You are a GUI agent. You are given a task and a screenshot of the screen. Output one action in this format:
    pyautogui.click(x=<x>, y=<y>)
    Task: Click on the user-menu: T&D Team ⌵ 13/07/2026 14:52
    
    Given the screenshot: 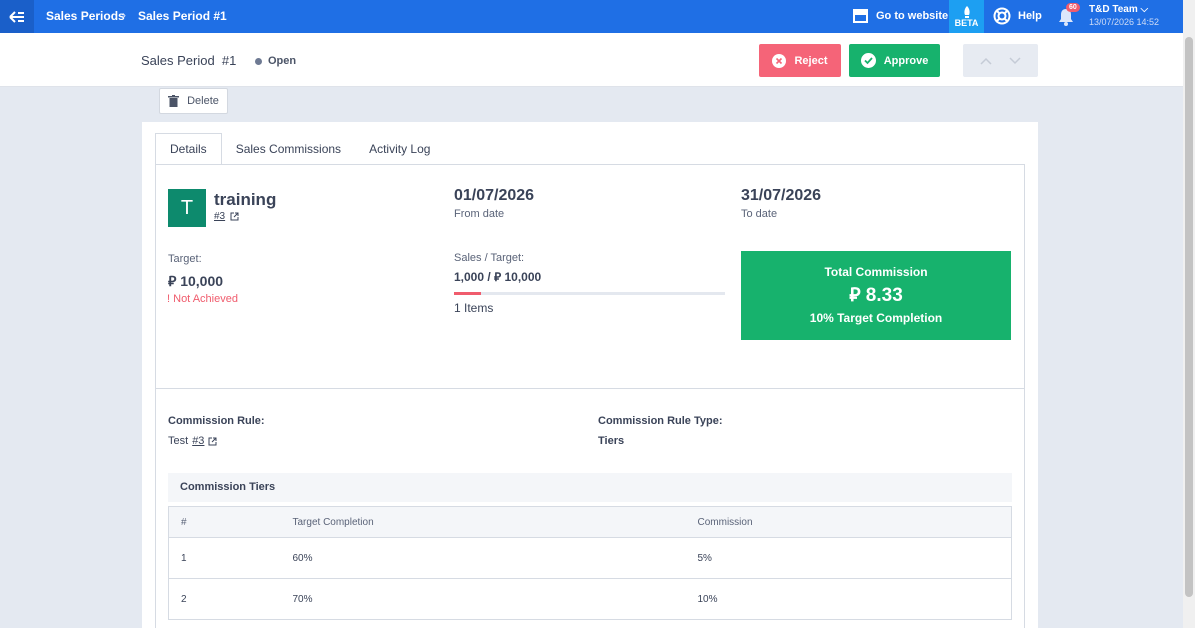 What is the action you would take?
    pyautogui.click(x=1124, y=16)
    